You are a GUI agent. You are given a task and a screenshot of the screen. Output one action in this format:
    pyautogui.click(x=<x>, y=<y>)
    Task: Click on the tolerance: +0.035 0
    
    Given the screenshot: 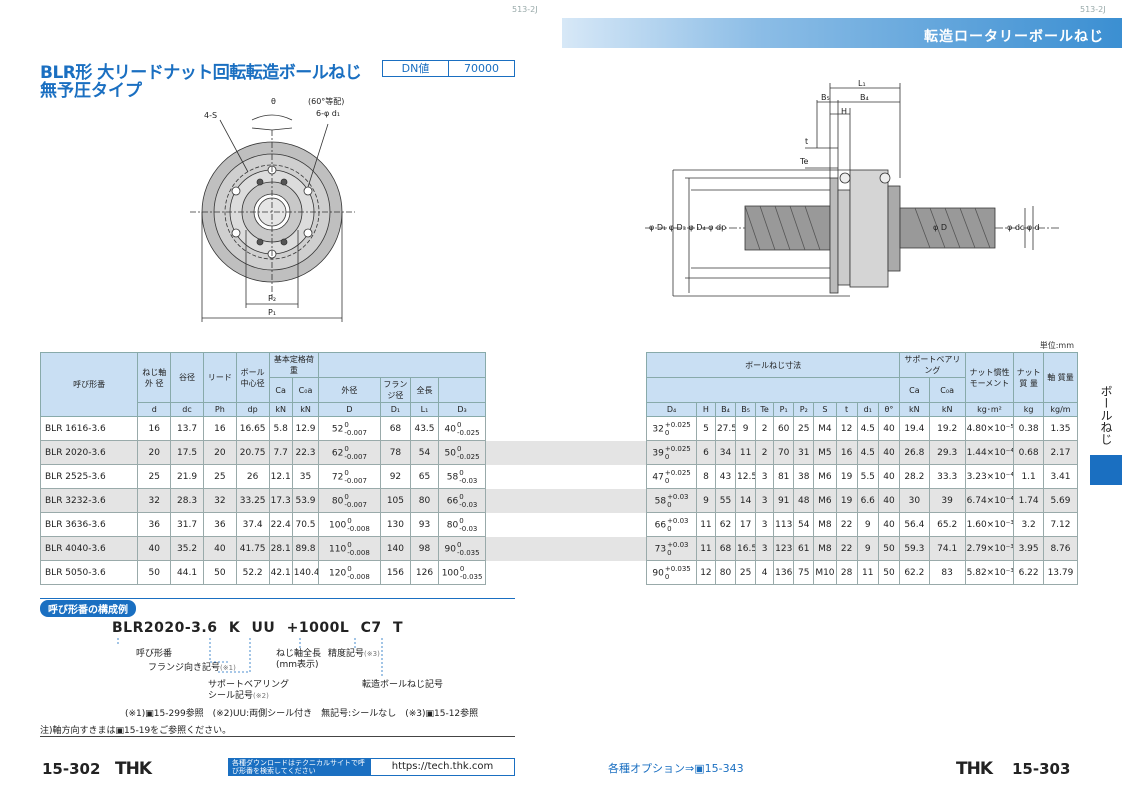 What is the action you would take?
    pyautogui.click(x=678, y=573)
    